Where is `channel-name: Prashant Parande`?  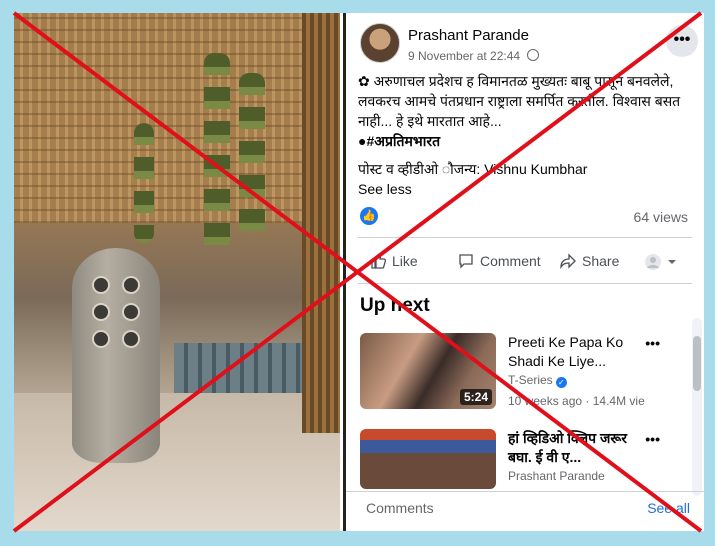
channel-name: Prashant Parande is located at coordinates (556, 476).